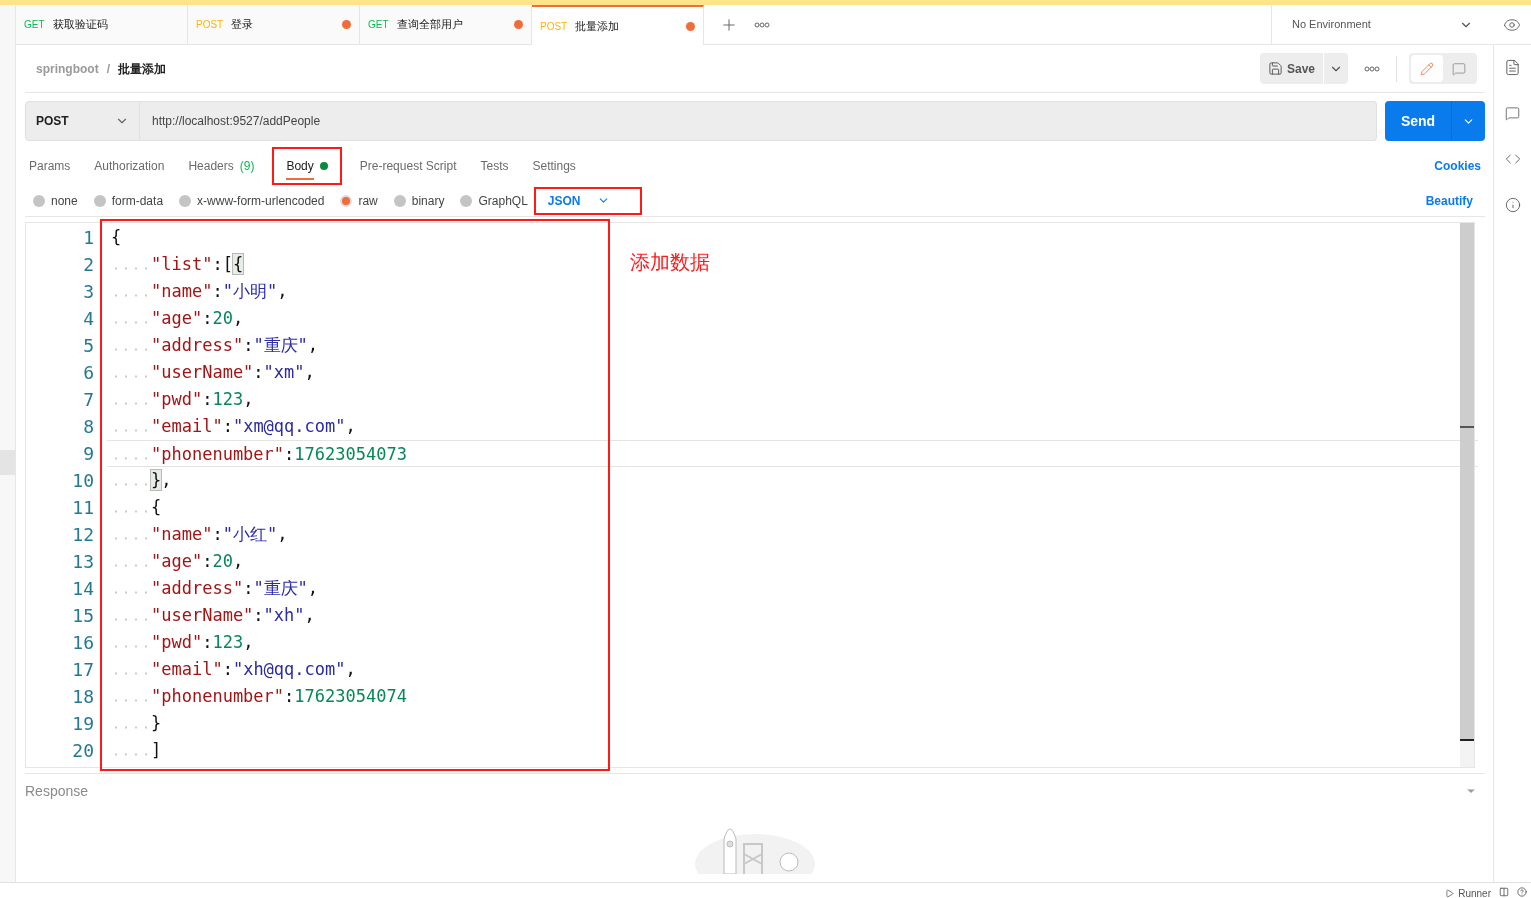 This screenshot has height=898, width=1531. I want to click on section-tab: Pre-request Script, so click(408, 166).